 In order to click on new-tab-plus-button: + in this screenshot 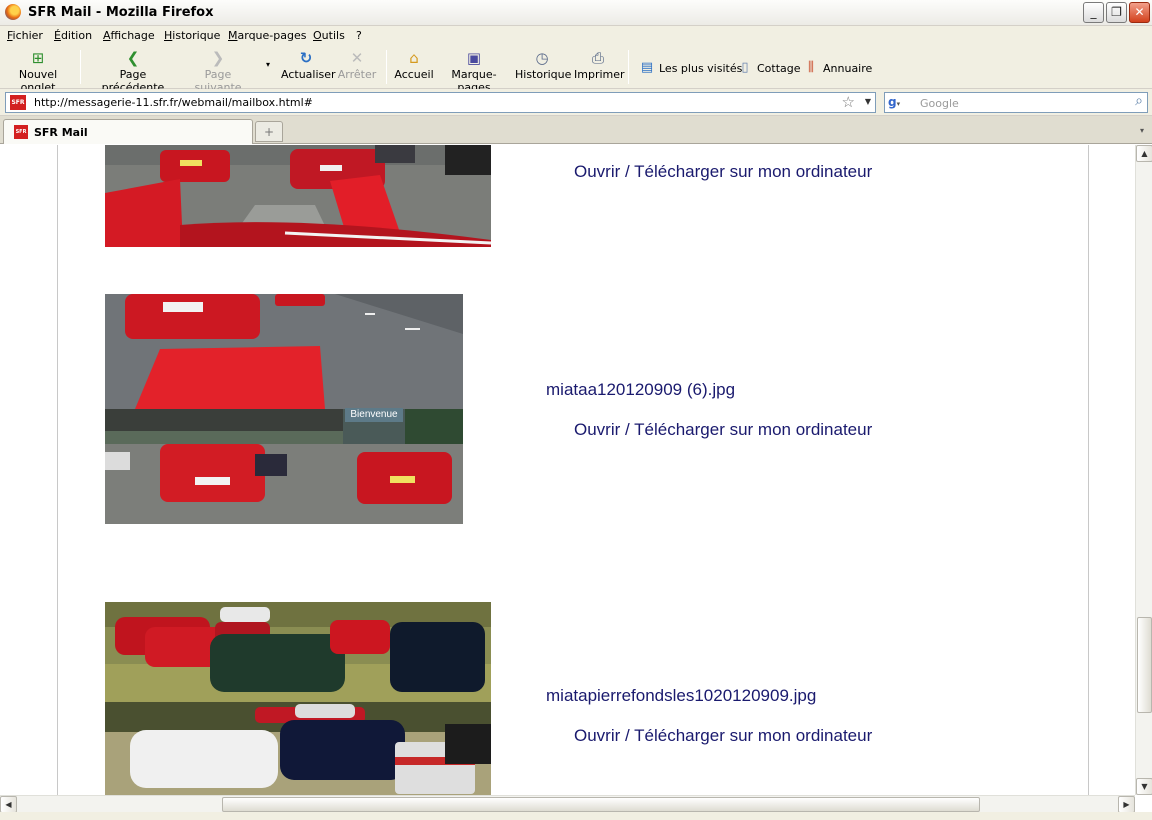, I will do `click(269, 131)`.